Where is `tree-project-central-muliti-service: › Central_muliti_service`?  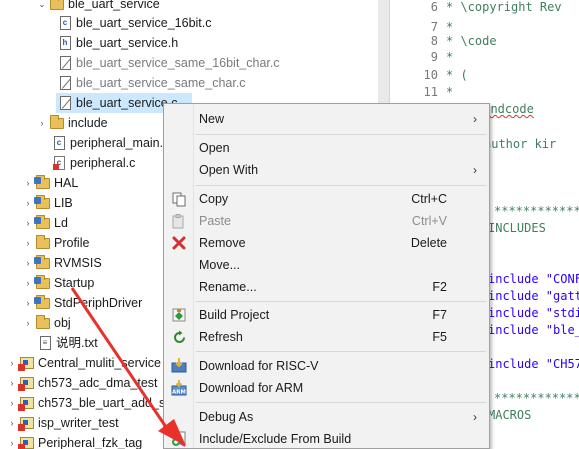 tree-project-central-muliti-service: › Central_muliti_service is located at coordinates (83, 363).